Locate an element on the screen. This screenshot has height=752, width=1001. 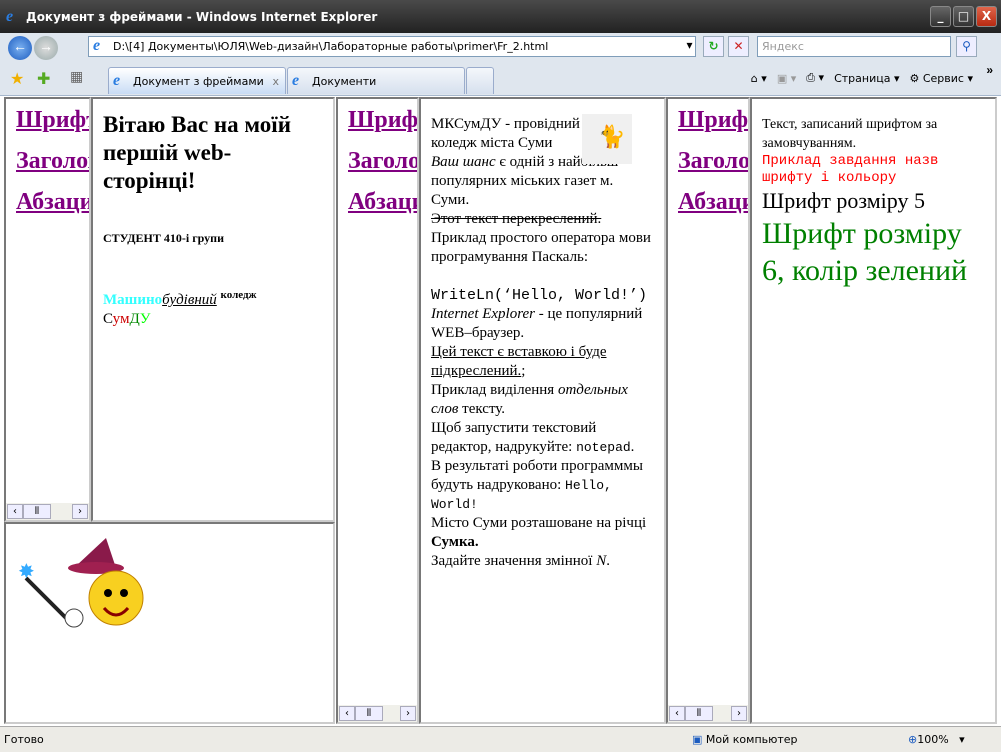
close-button: X is located at coordinates (986, 16).